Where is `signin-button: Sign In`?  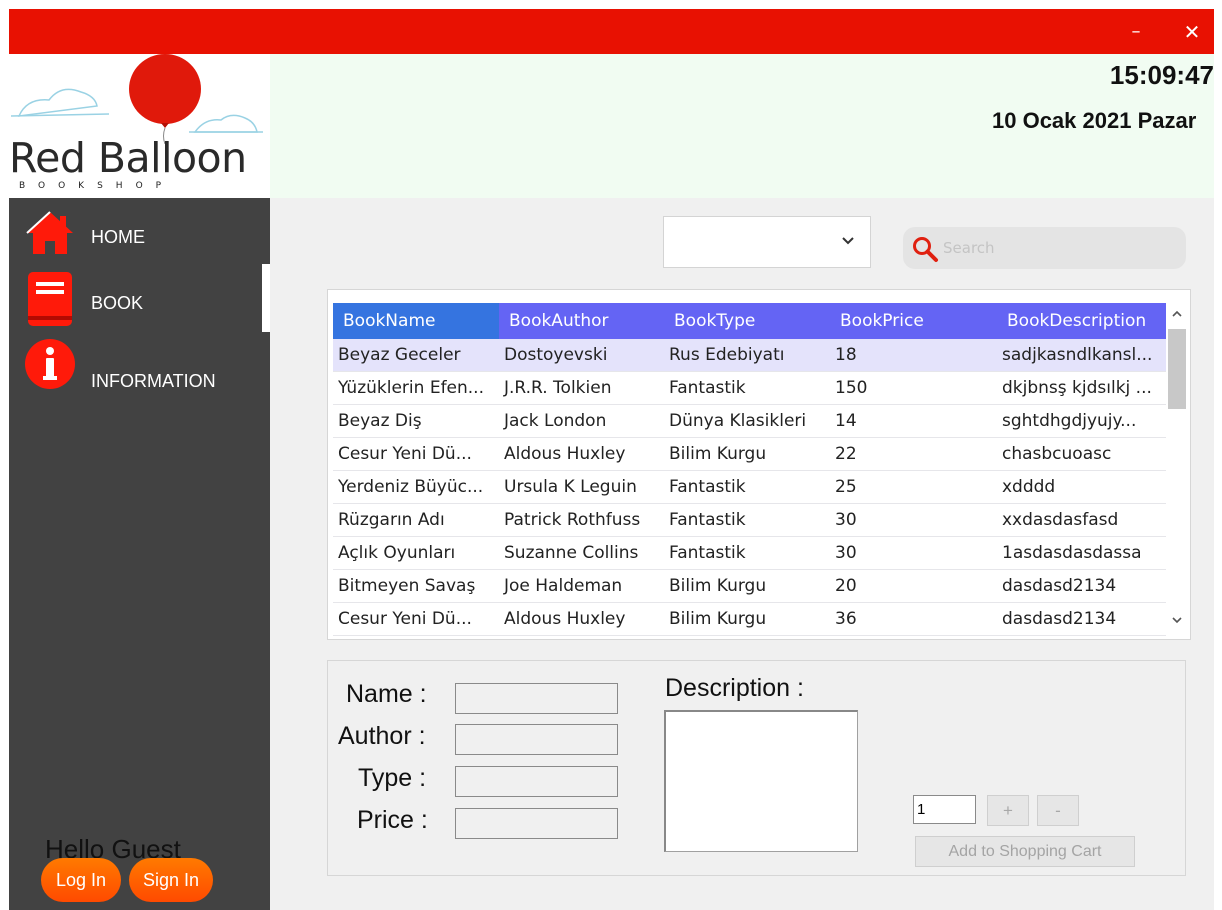 signin-button: Sign In is located at coordinates (171, 880).